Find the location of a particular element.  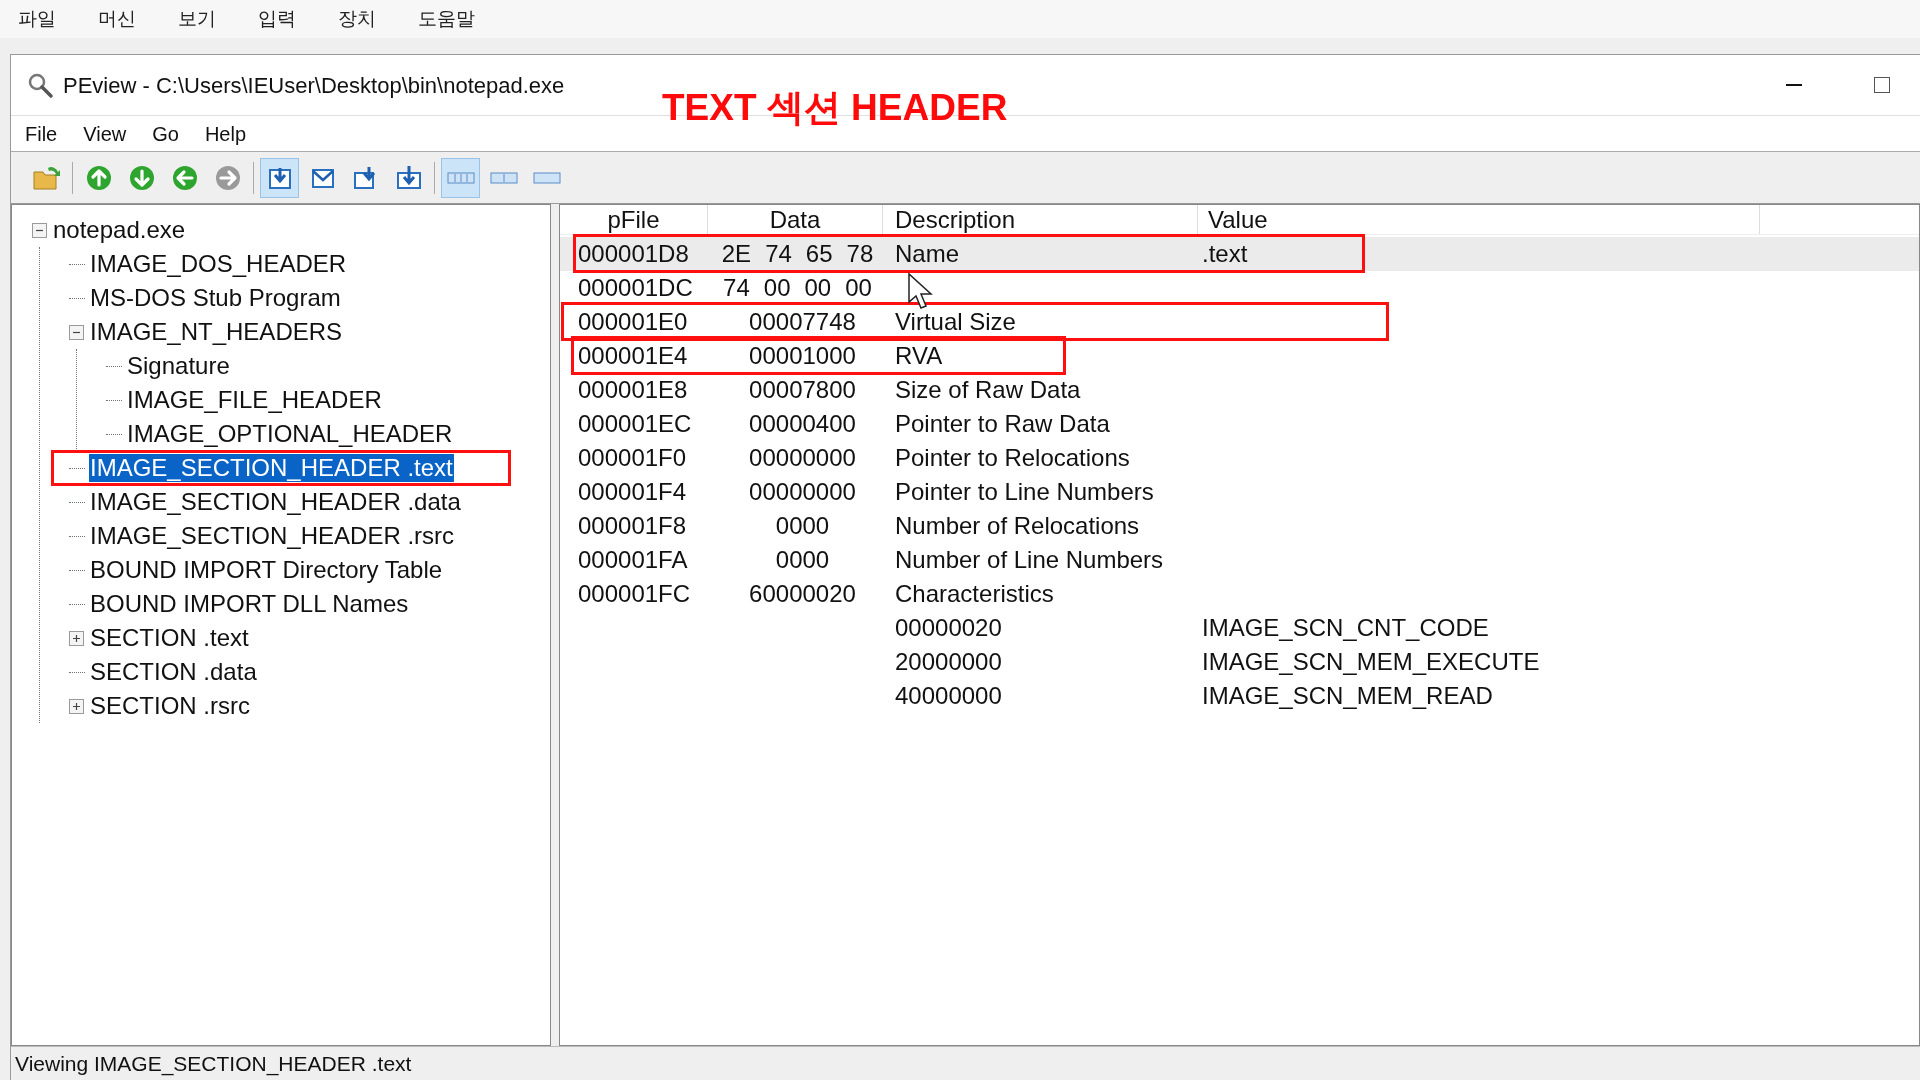

menu-item: Help is located at coordinates (225, 133).